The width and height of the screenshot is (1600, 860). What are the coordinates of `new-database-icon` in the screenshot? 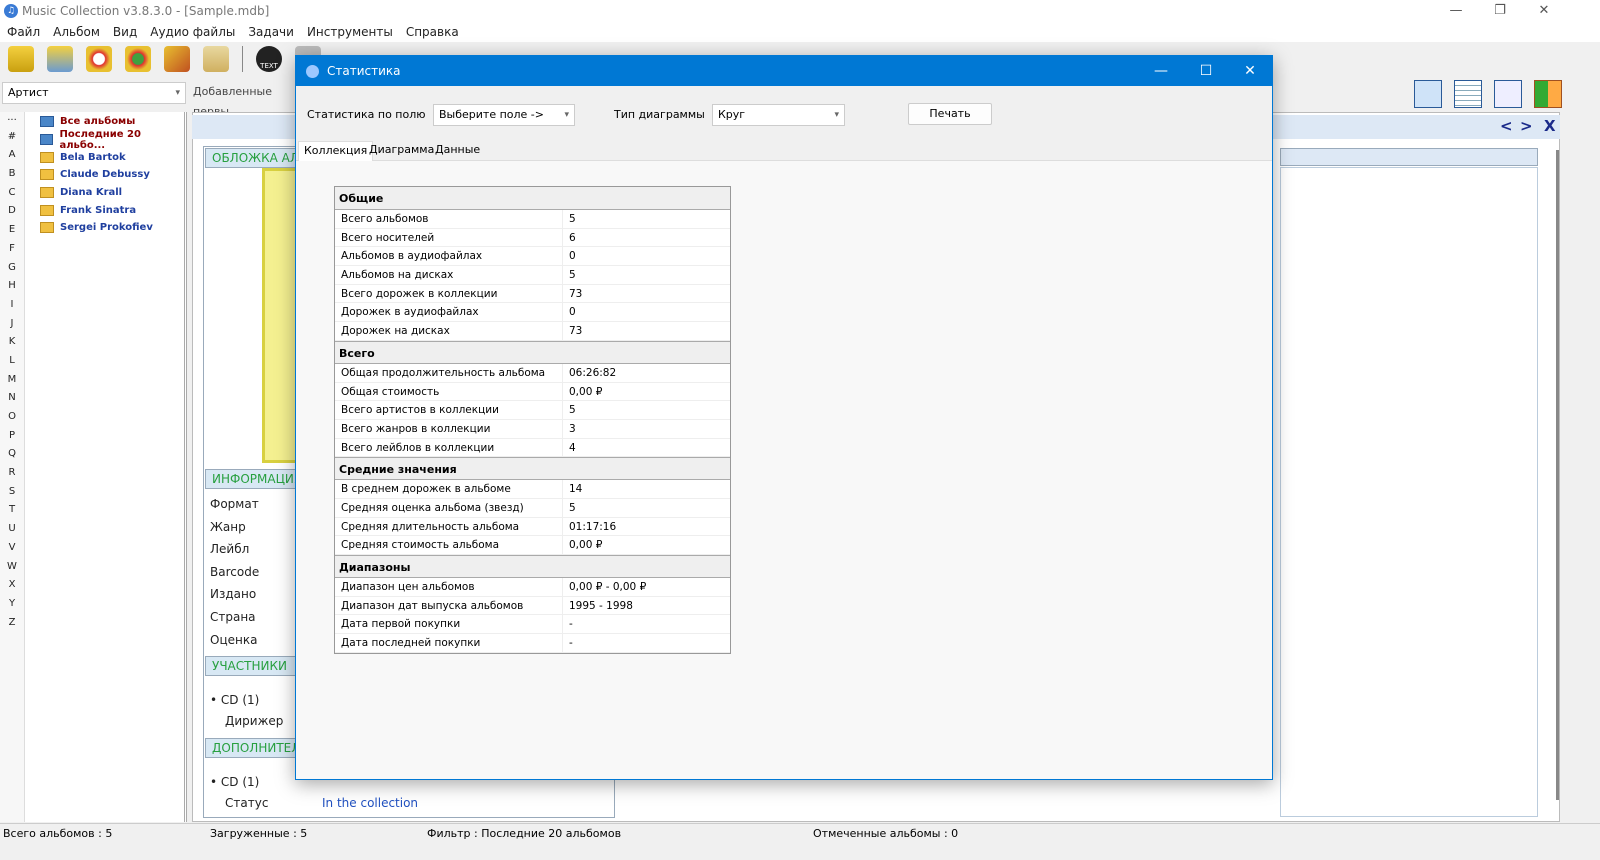 It's located at (21, 59).